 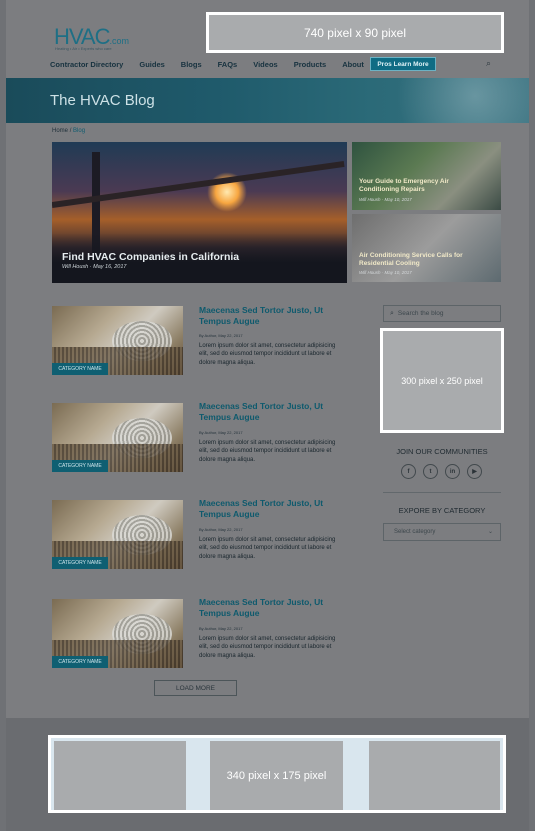 What do you see at coordinates (442, 532) in the screenshot?
I see `category-select: Select category ⌄` at bounding box center [442, 532].